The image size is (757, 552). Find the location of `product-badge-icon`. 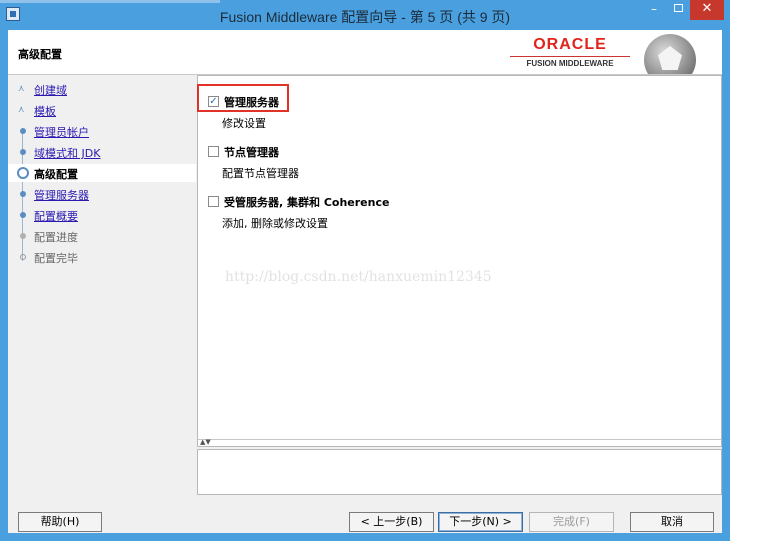

product-badge-icon is located at coordinates (669, 53).